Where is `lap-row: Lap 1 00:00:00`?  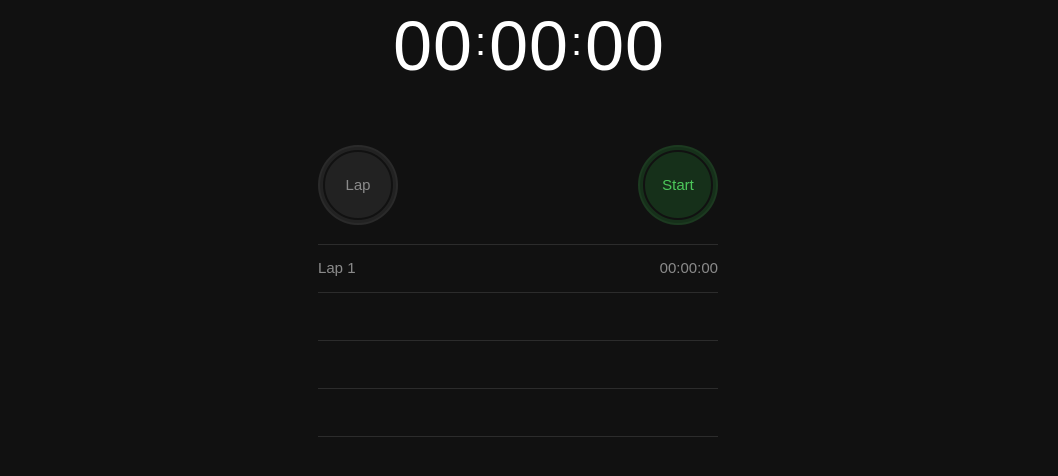 lap-row: Lap 1 00:00:00 is located at coordinates (518, 269).